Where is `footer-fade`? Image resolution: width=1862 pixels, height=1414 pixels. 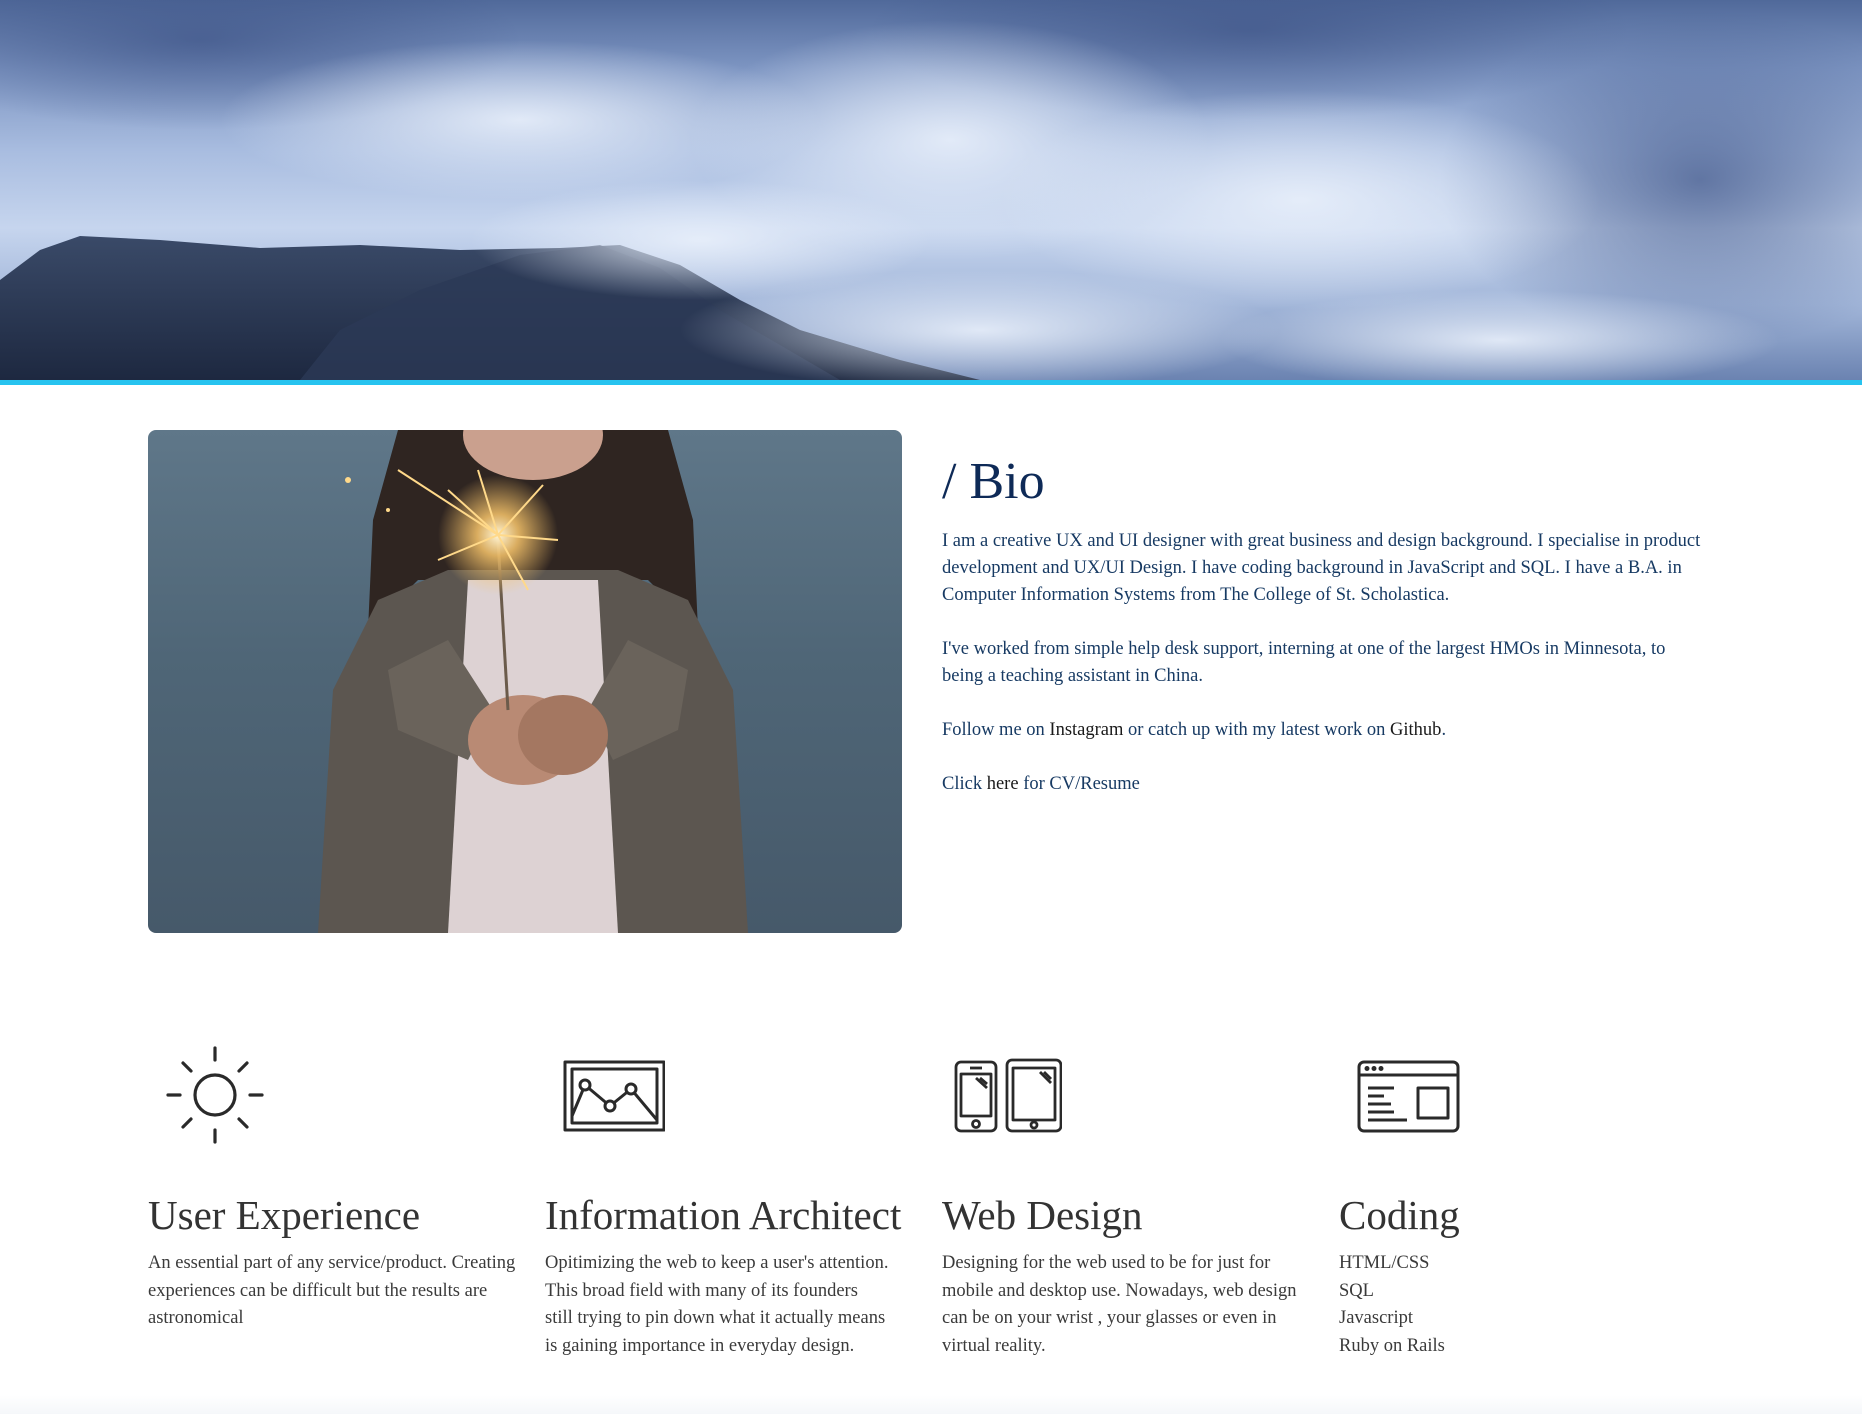 footer-fade is located at coordinates (931, 1404).